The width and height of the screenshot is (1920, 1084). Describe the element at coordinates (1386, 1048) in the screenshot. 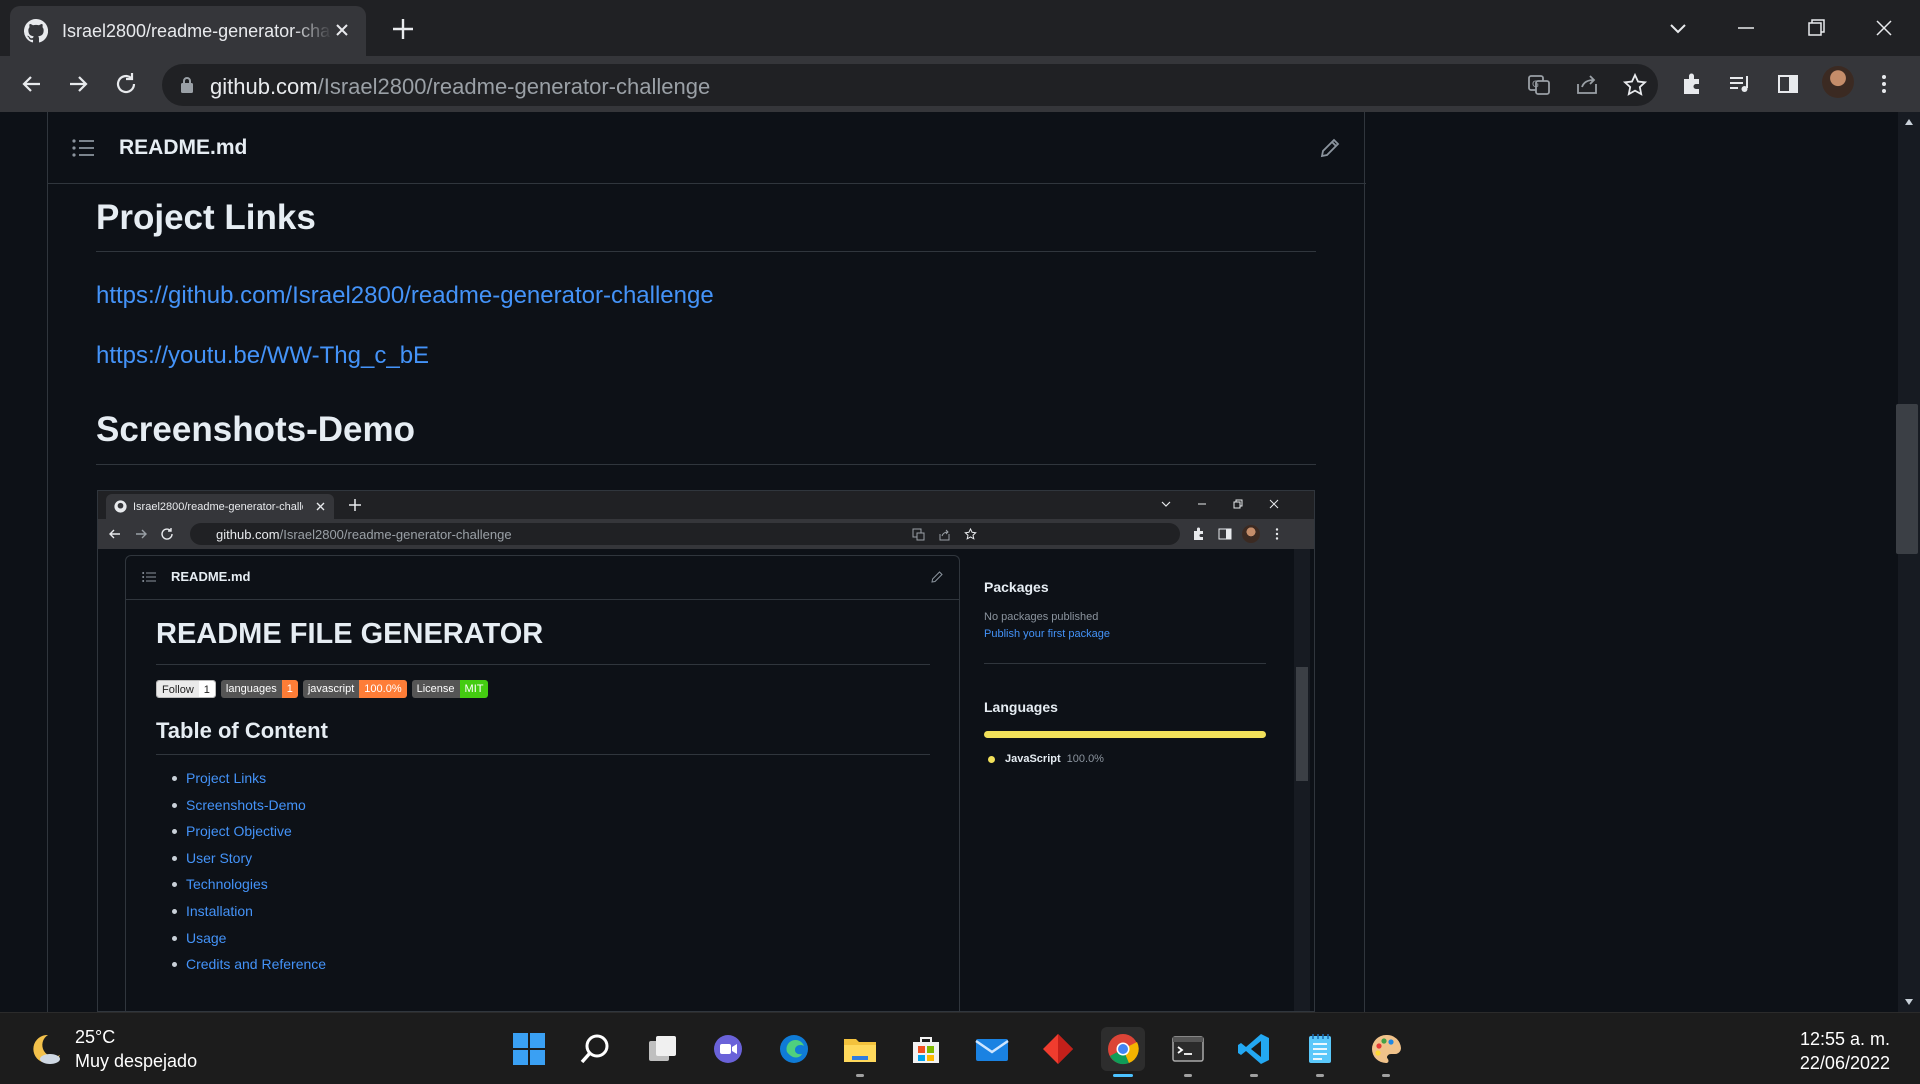

I see `paint-palette-icon` at that location.